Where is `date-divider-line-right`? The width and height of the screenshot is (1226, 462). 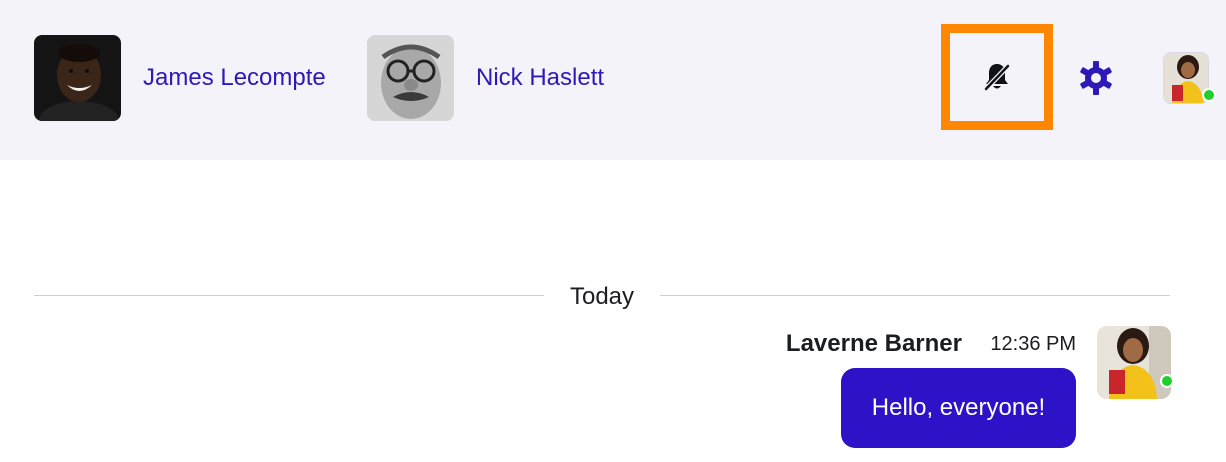
date-divider-line-right is located at coordinates (915, 295).